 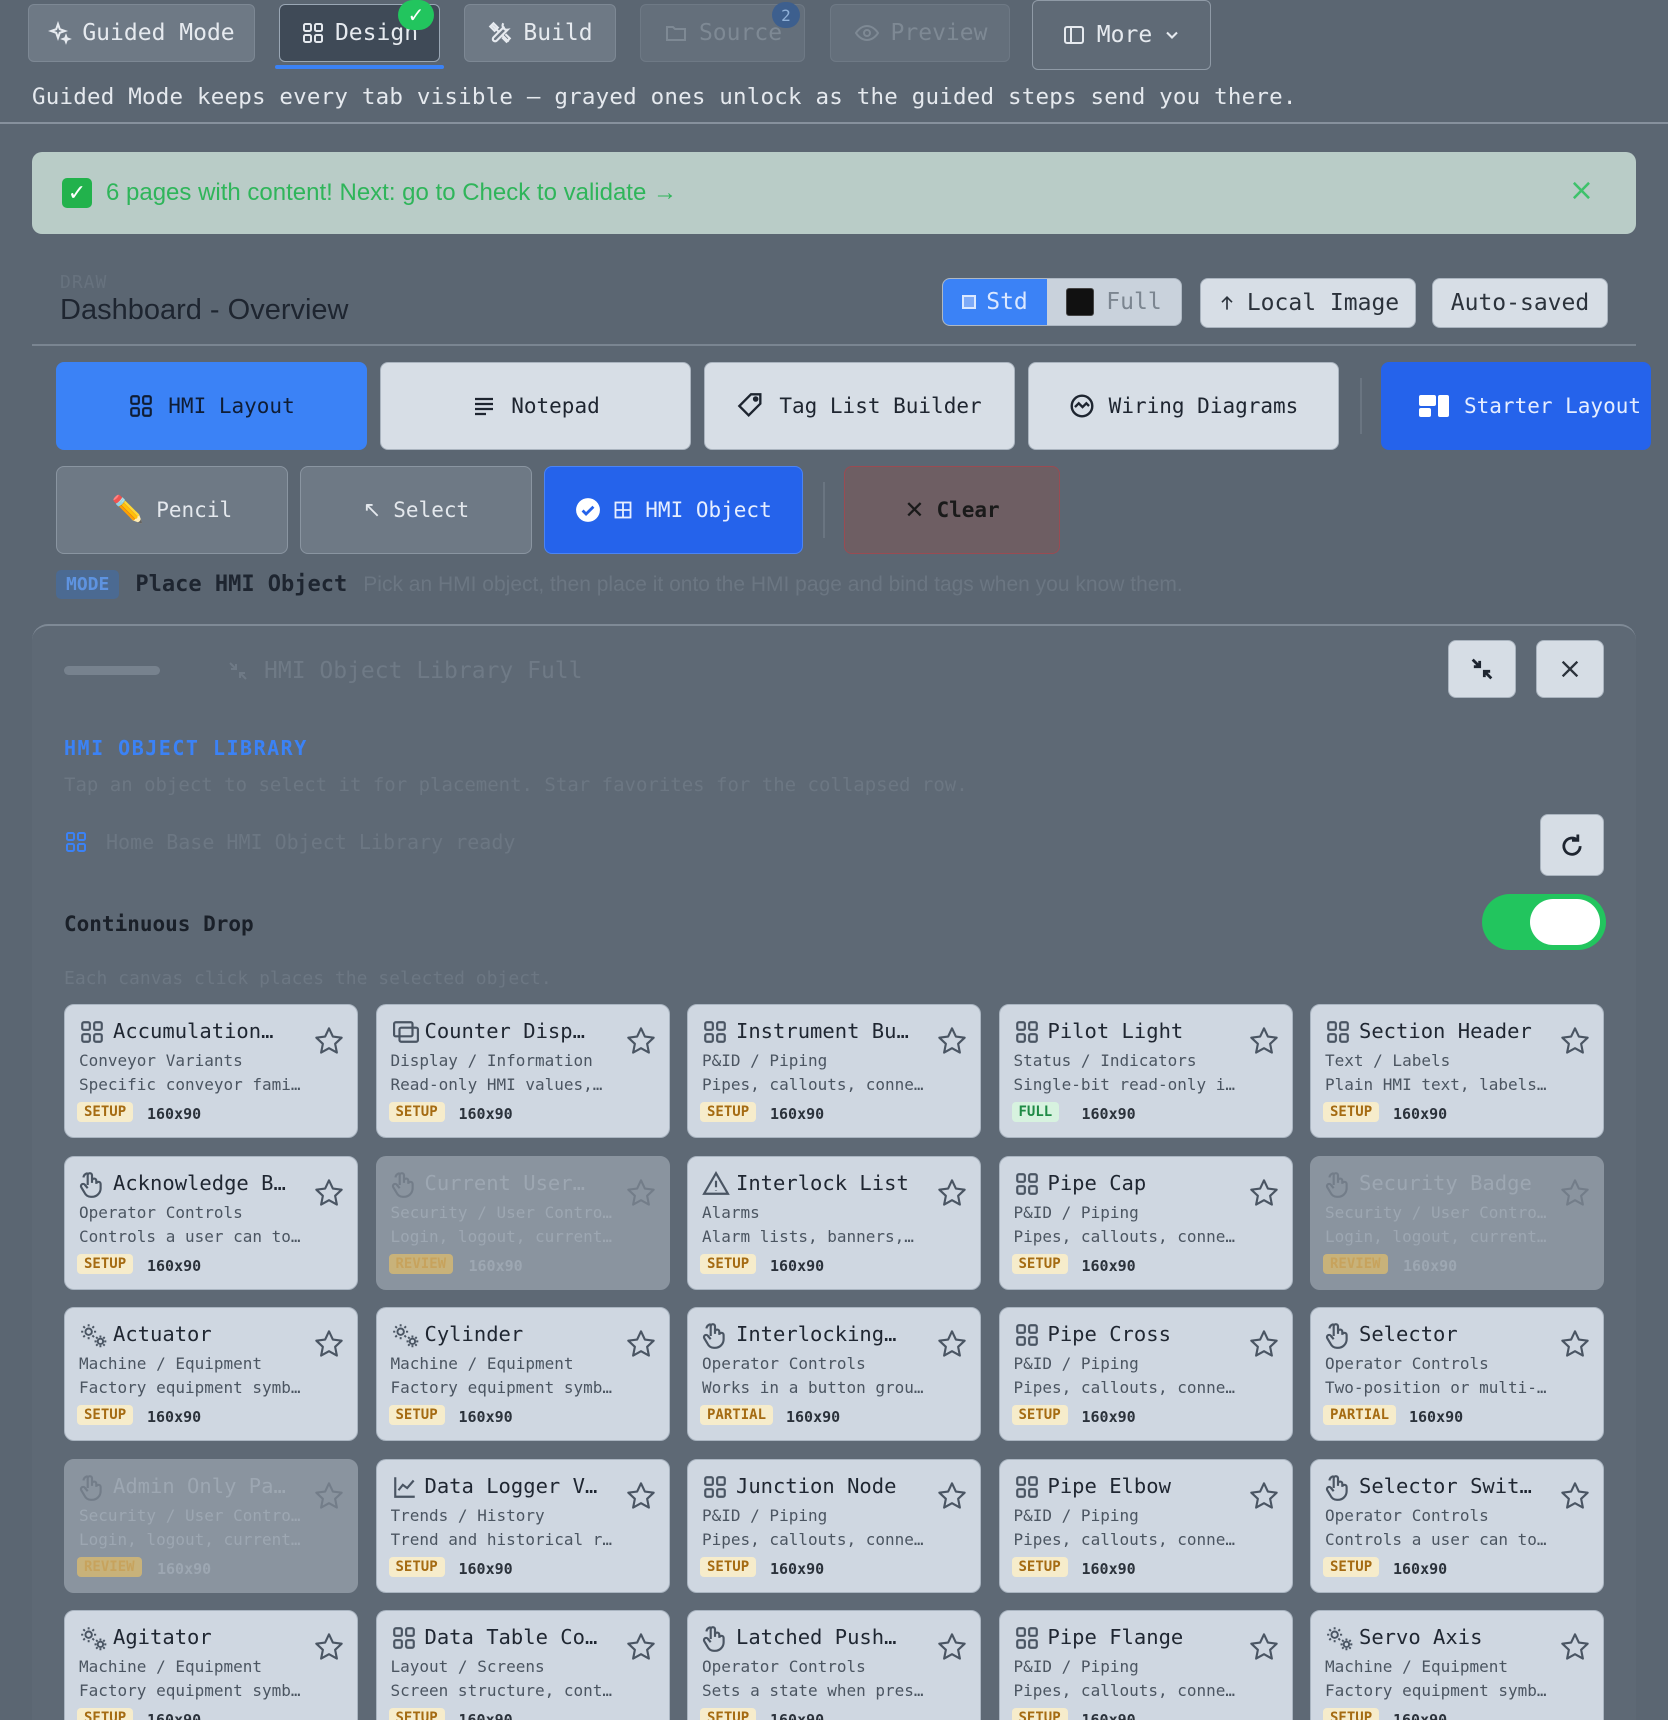 I want to click on size-full-button: Full, so click(x=1114, y=302).